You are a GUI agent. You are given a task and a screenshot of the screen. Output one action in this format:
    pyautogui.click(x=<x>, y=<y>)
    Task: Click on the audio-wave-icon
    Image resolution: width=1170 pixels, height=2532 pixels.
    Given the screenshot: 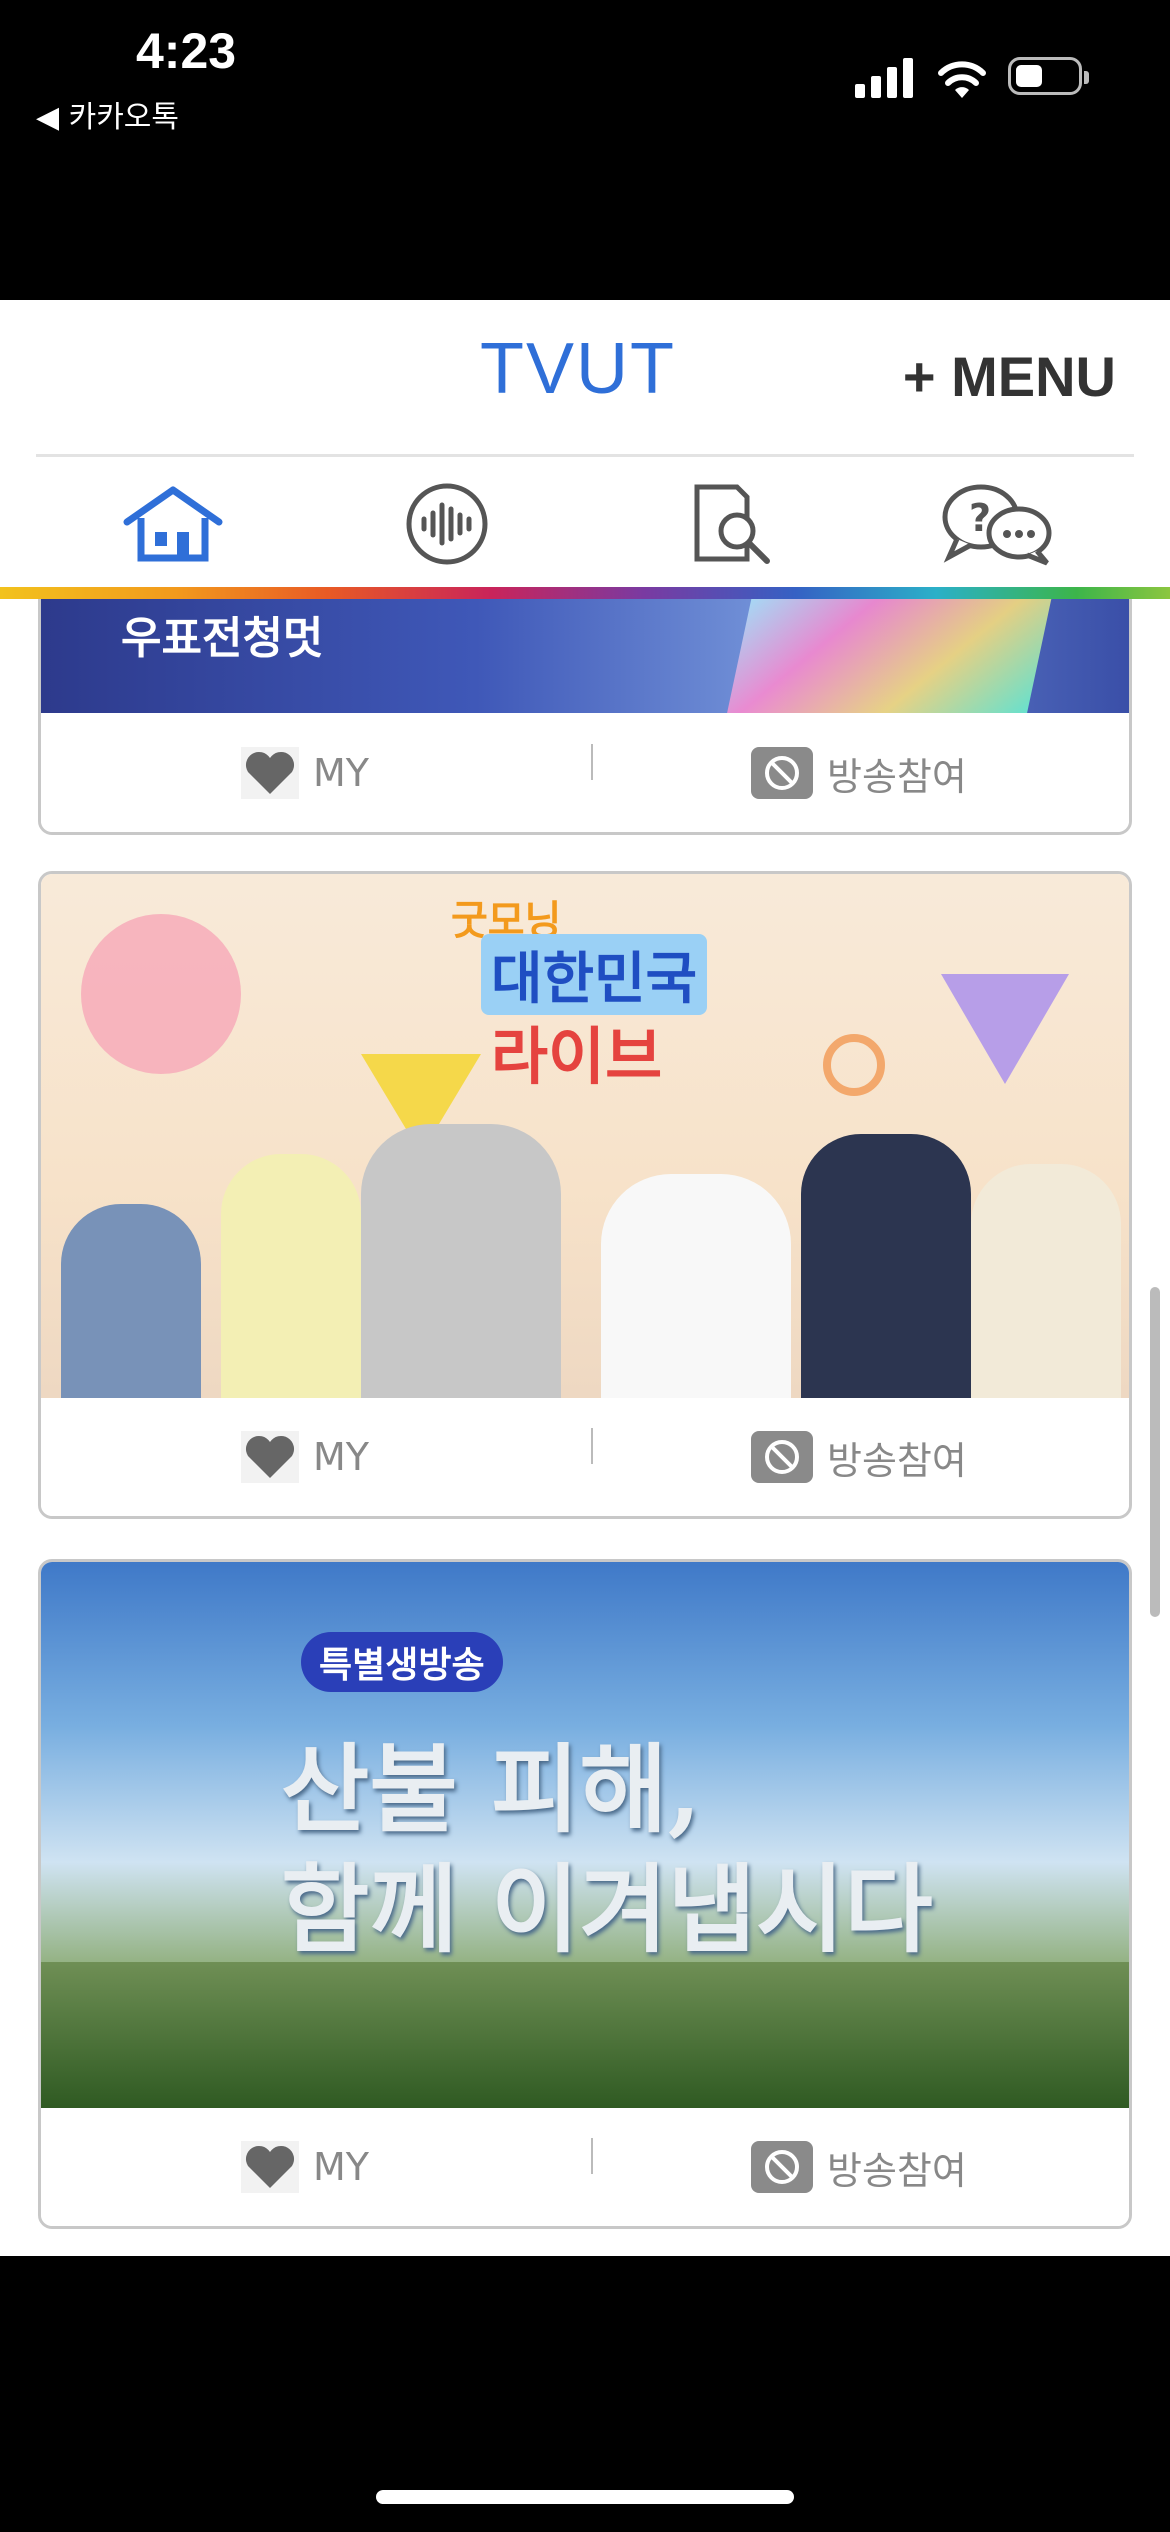 What is the action you would take?
    pyautogui.click(x=447, y=524)
    